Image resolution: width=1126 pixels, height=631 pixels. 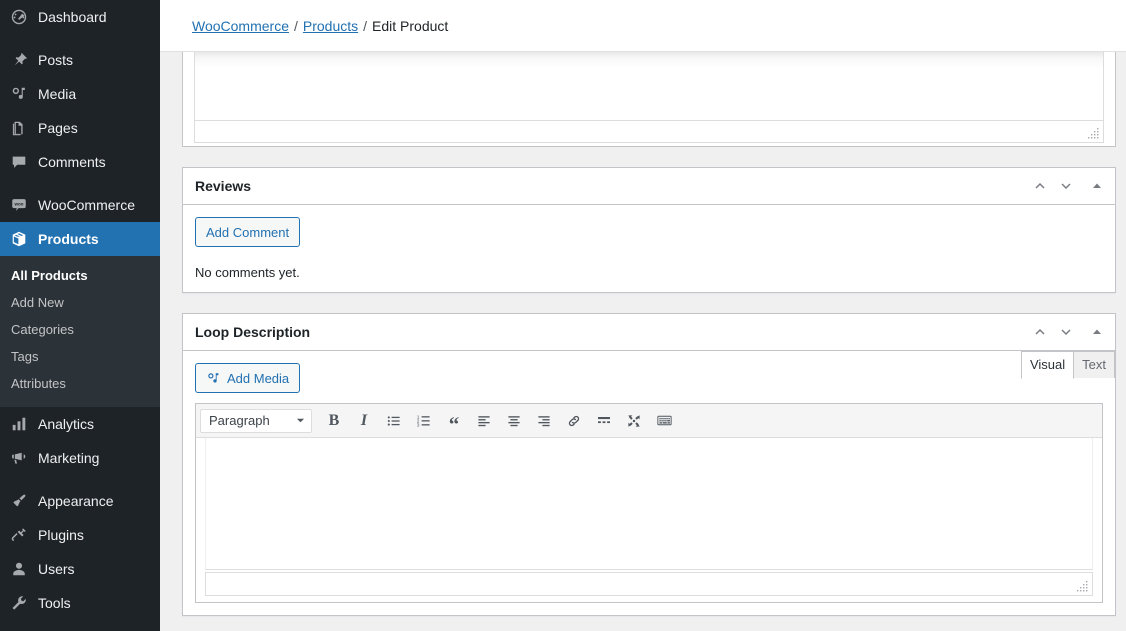 I want to click on bold-icon: B, so click(x=334, y=421).